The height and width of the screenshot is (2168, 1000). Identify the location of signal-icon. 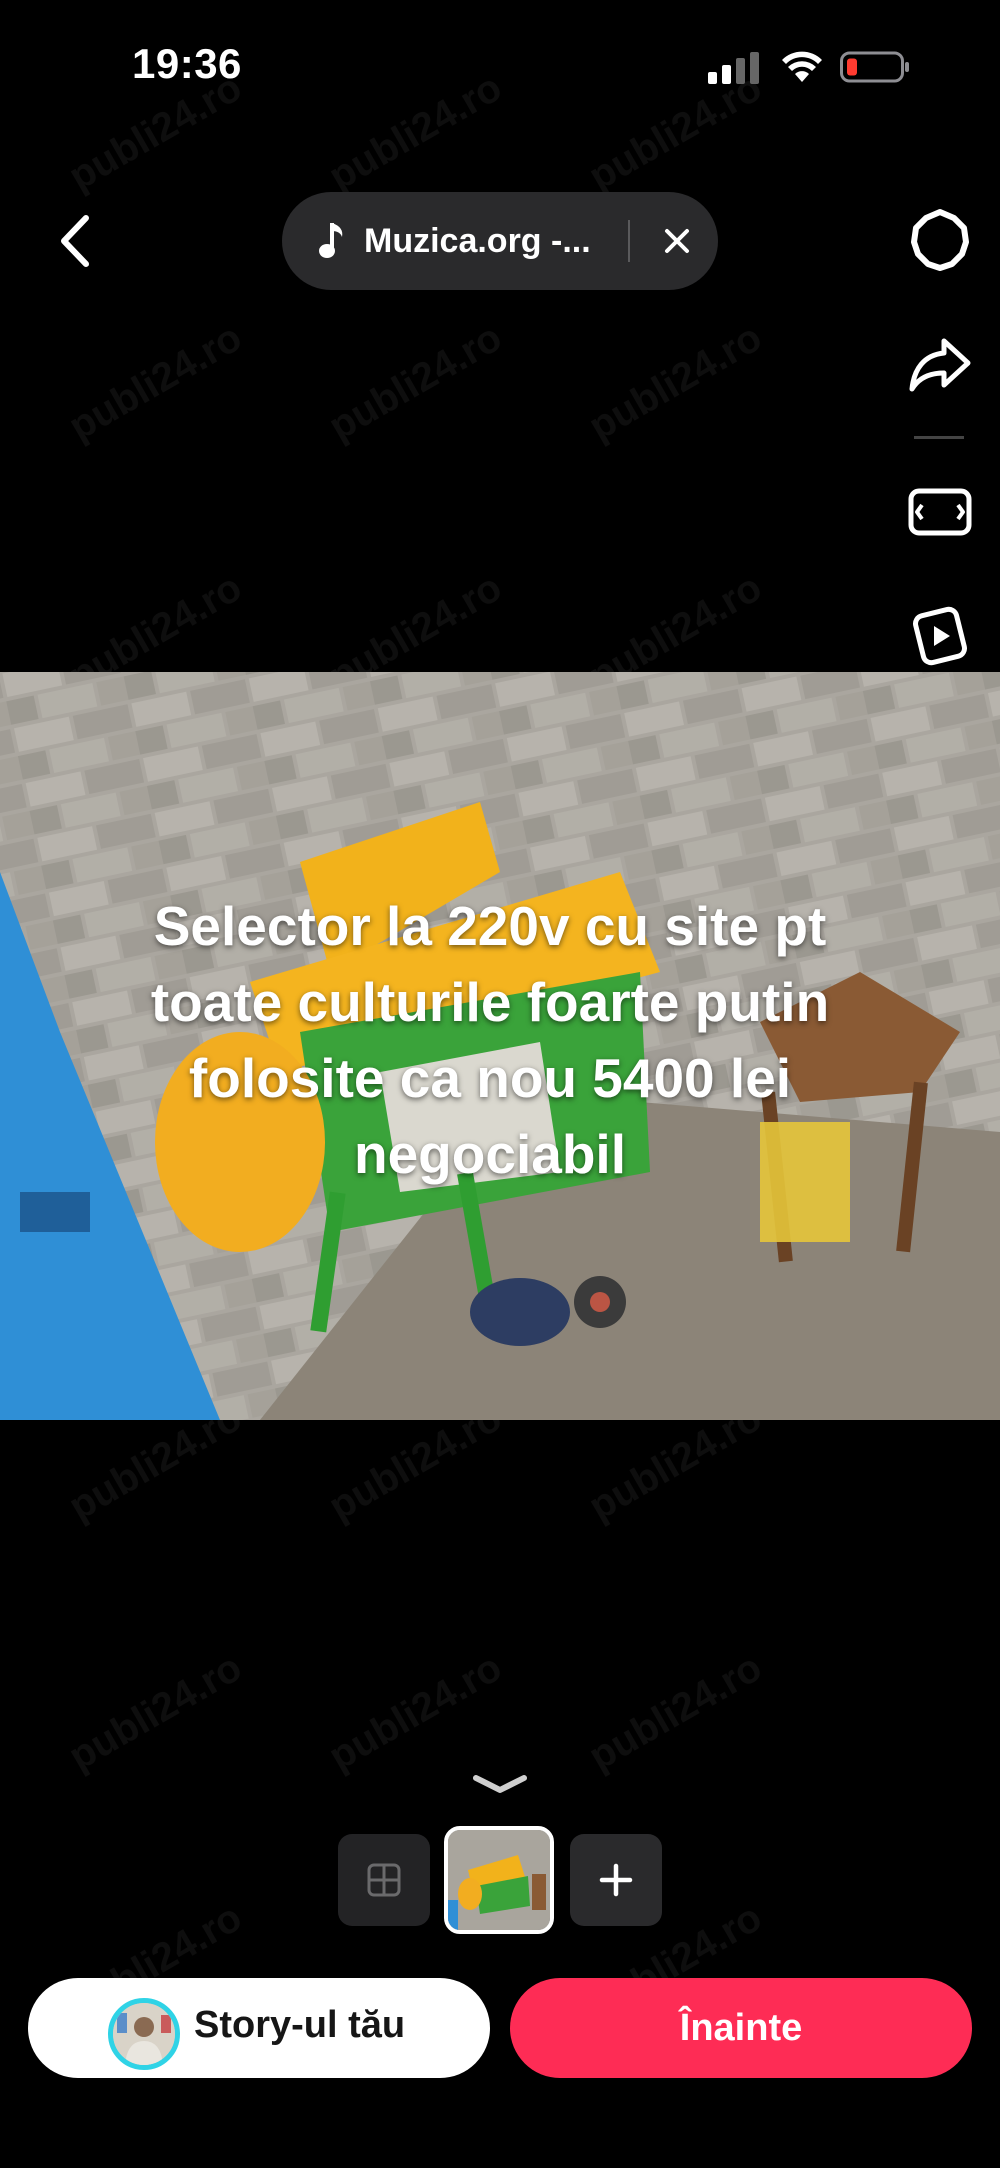
(733, 68).